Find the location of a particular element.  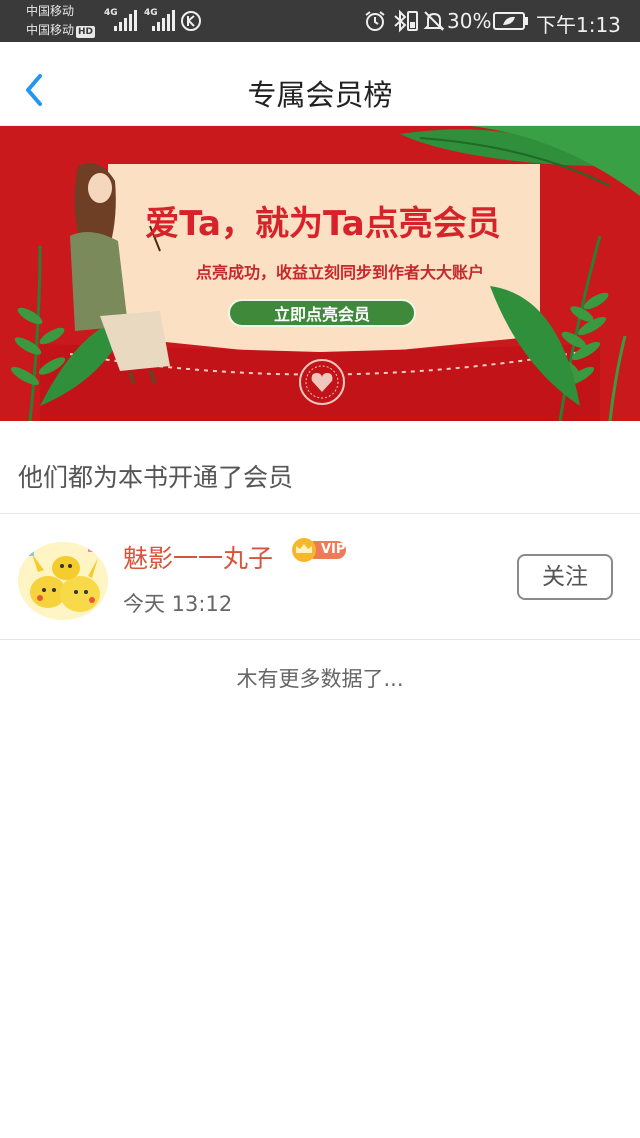

vibrate-icon is located at coordinates (412, 21).